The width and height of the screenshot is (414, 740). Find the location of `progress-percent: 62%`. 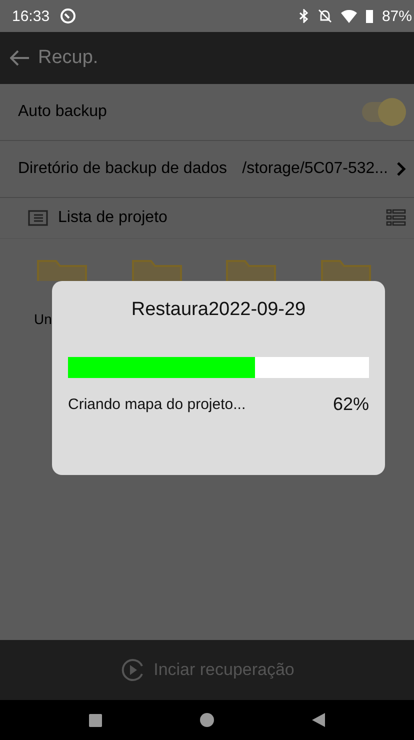

progress-percent: 62% is located at coordinates (350, 404).